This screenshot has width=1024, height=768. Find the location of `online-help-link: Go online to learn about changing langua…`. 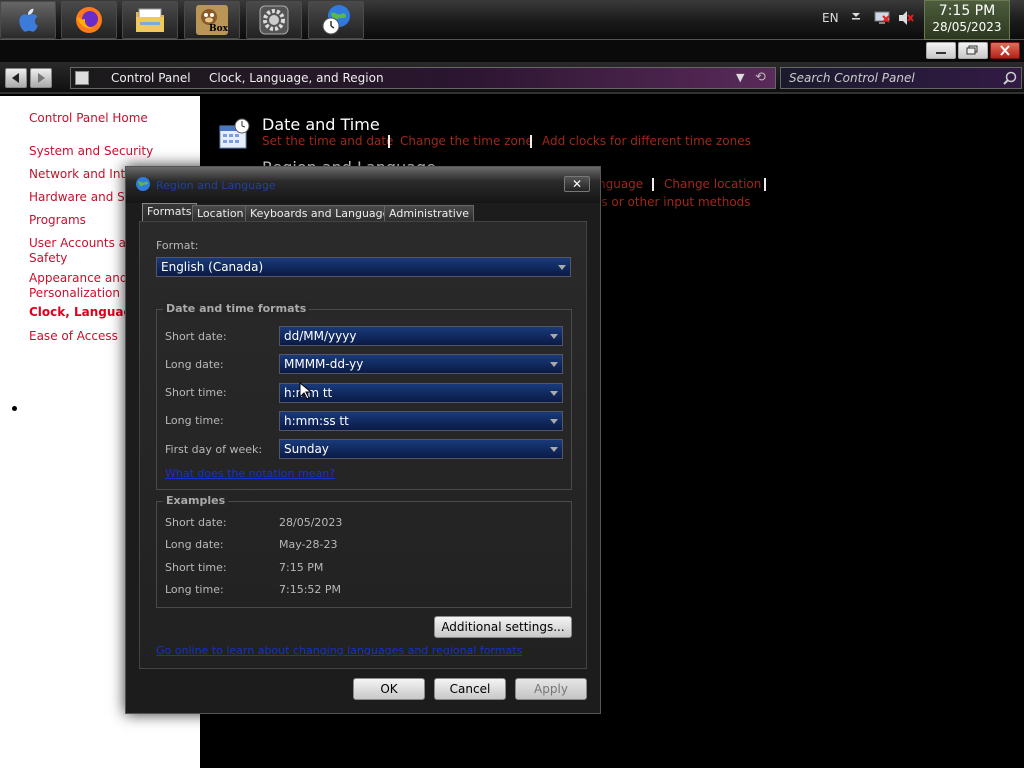

online-help-link: Go online to learn about changing langua… is located at coordinates (339, 650).